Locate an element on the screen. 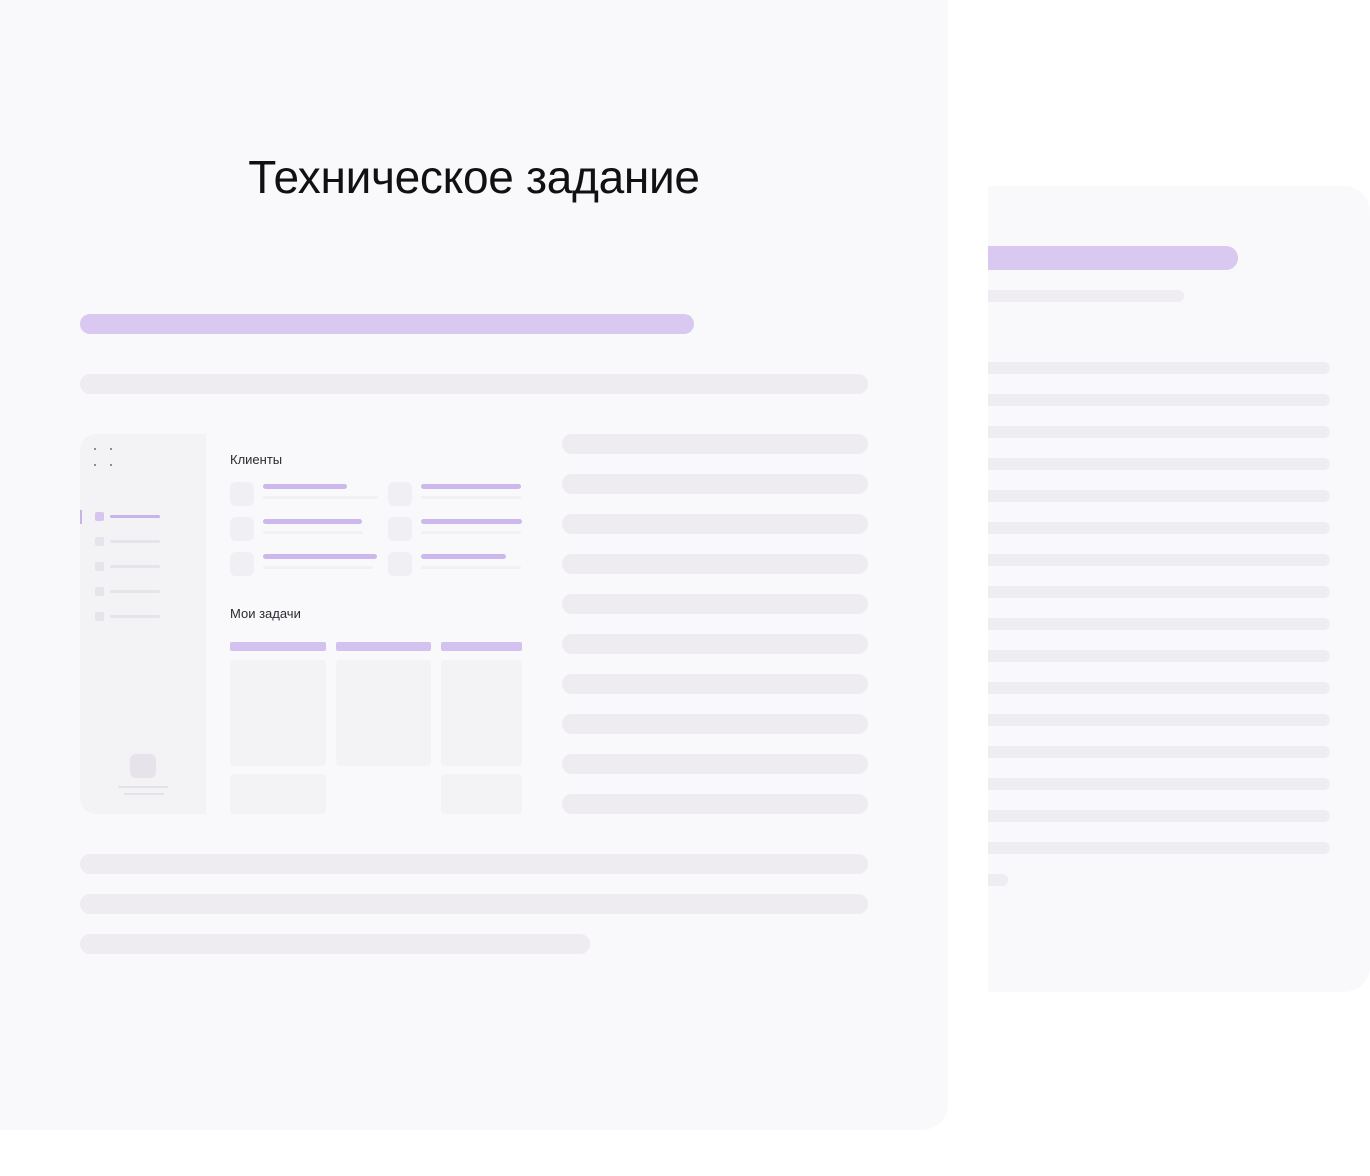  dashboard-preview-illustration: Клиенты Мои задачи is located at coordinates (301, 624).